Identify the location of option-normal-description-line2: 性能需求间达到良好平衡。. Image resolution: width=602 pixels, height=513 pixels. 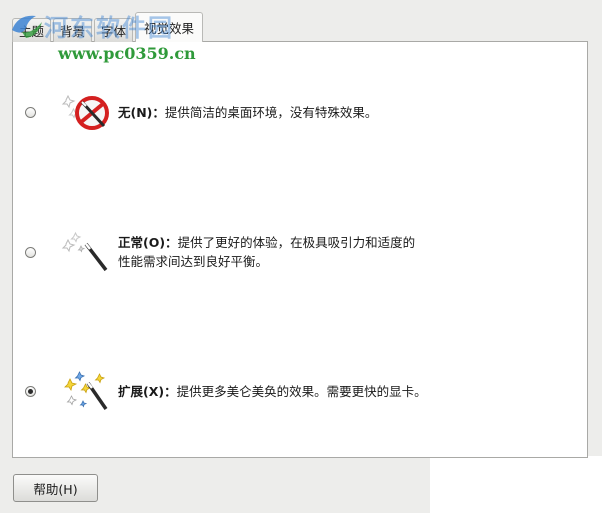
(193, 261).